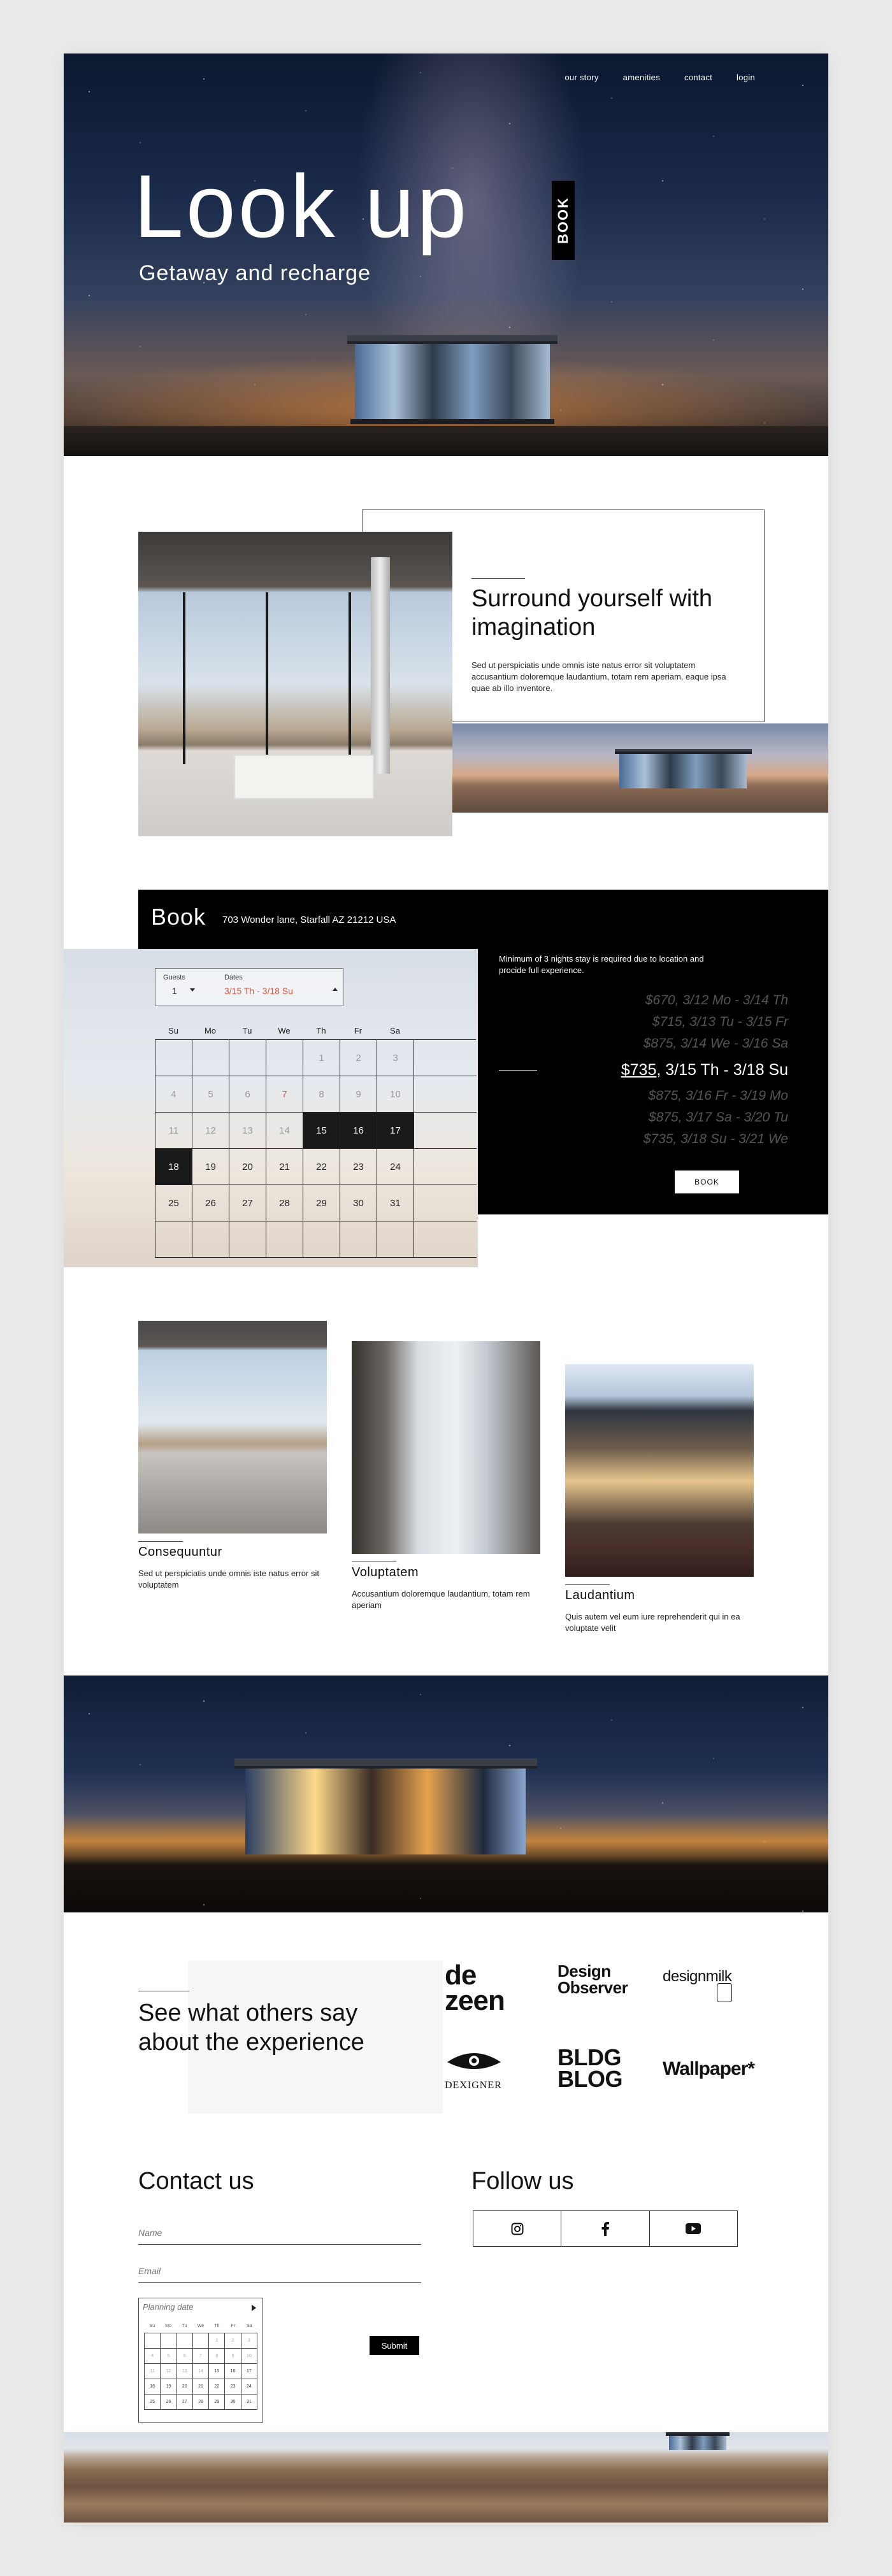  What do you see at coordinates (581, 78) in the screenshot?
I see `nav-our-story: our story` at bounding box center [581, 78].